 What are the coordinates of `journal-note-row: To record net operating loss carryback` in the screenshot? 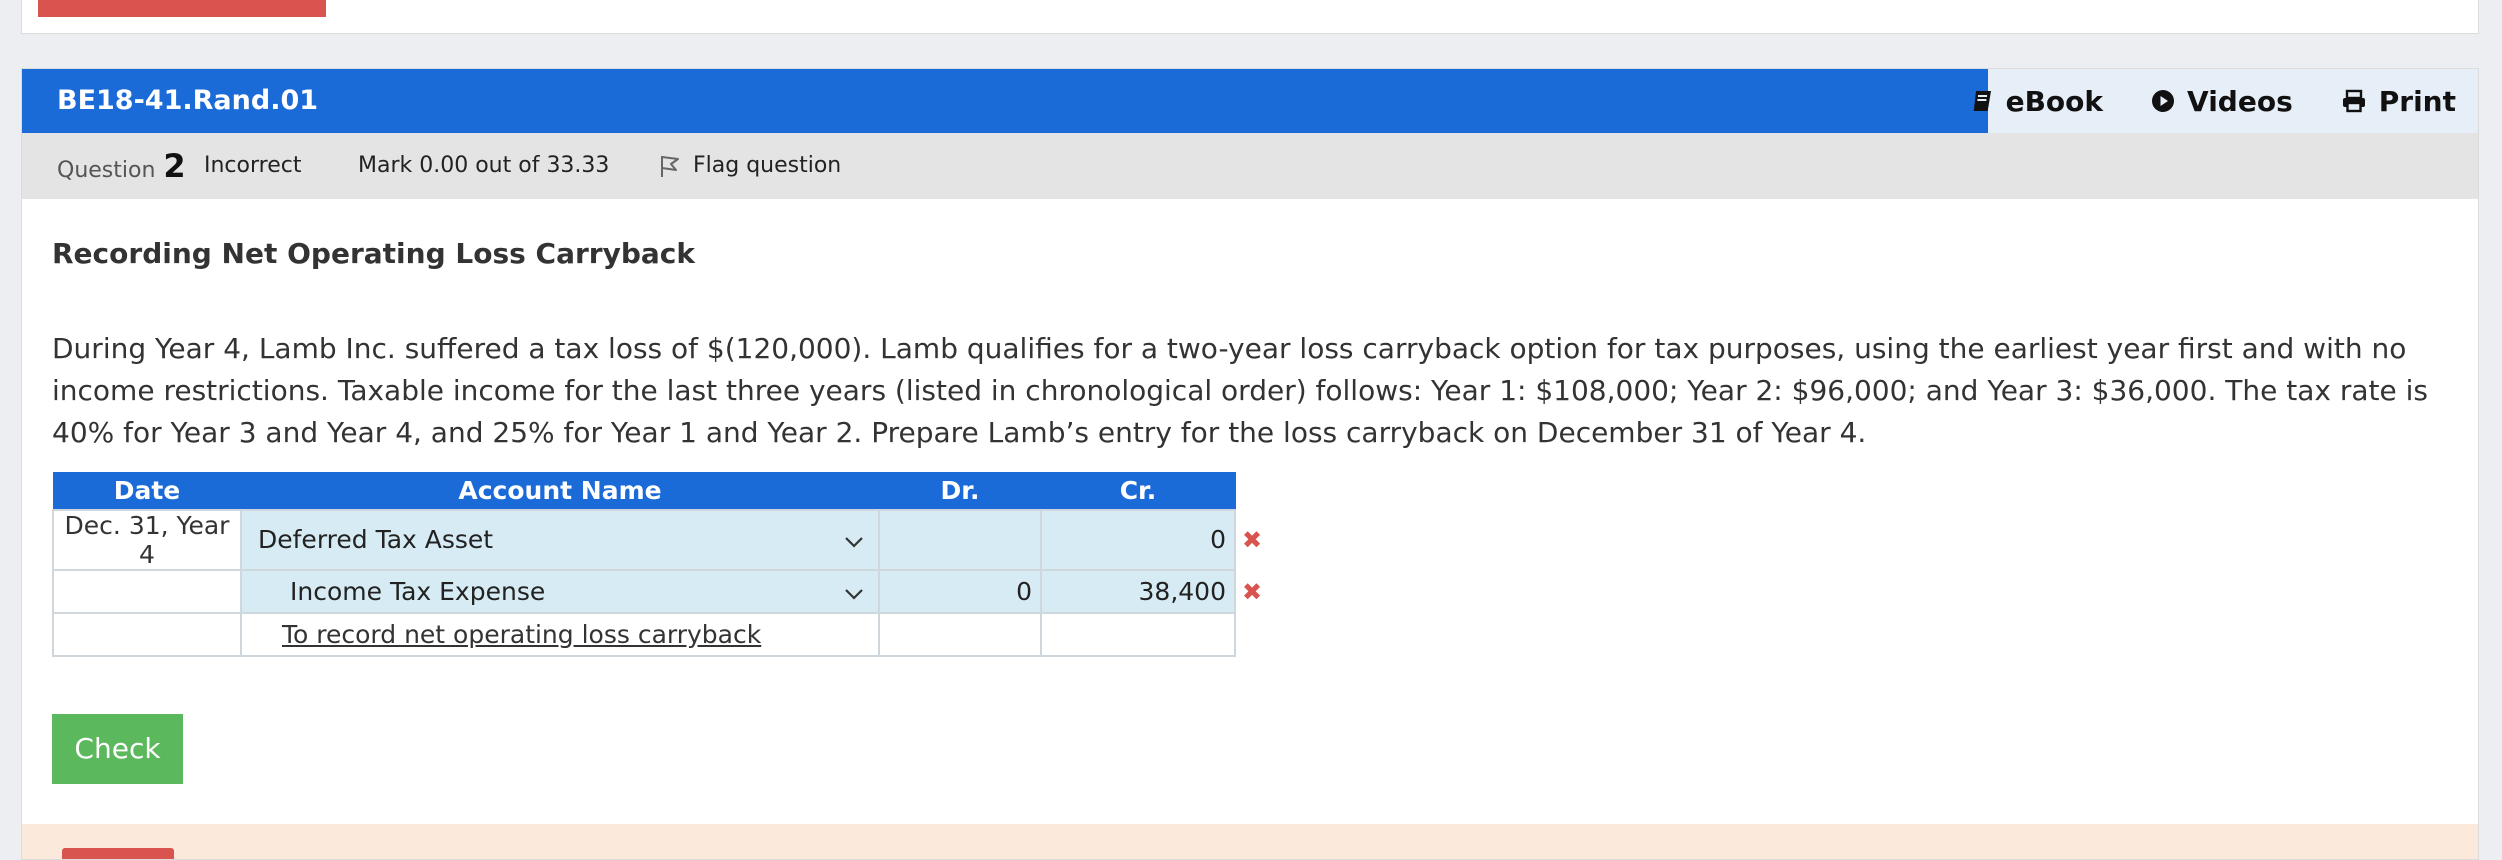 It's located at (659, 634).